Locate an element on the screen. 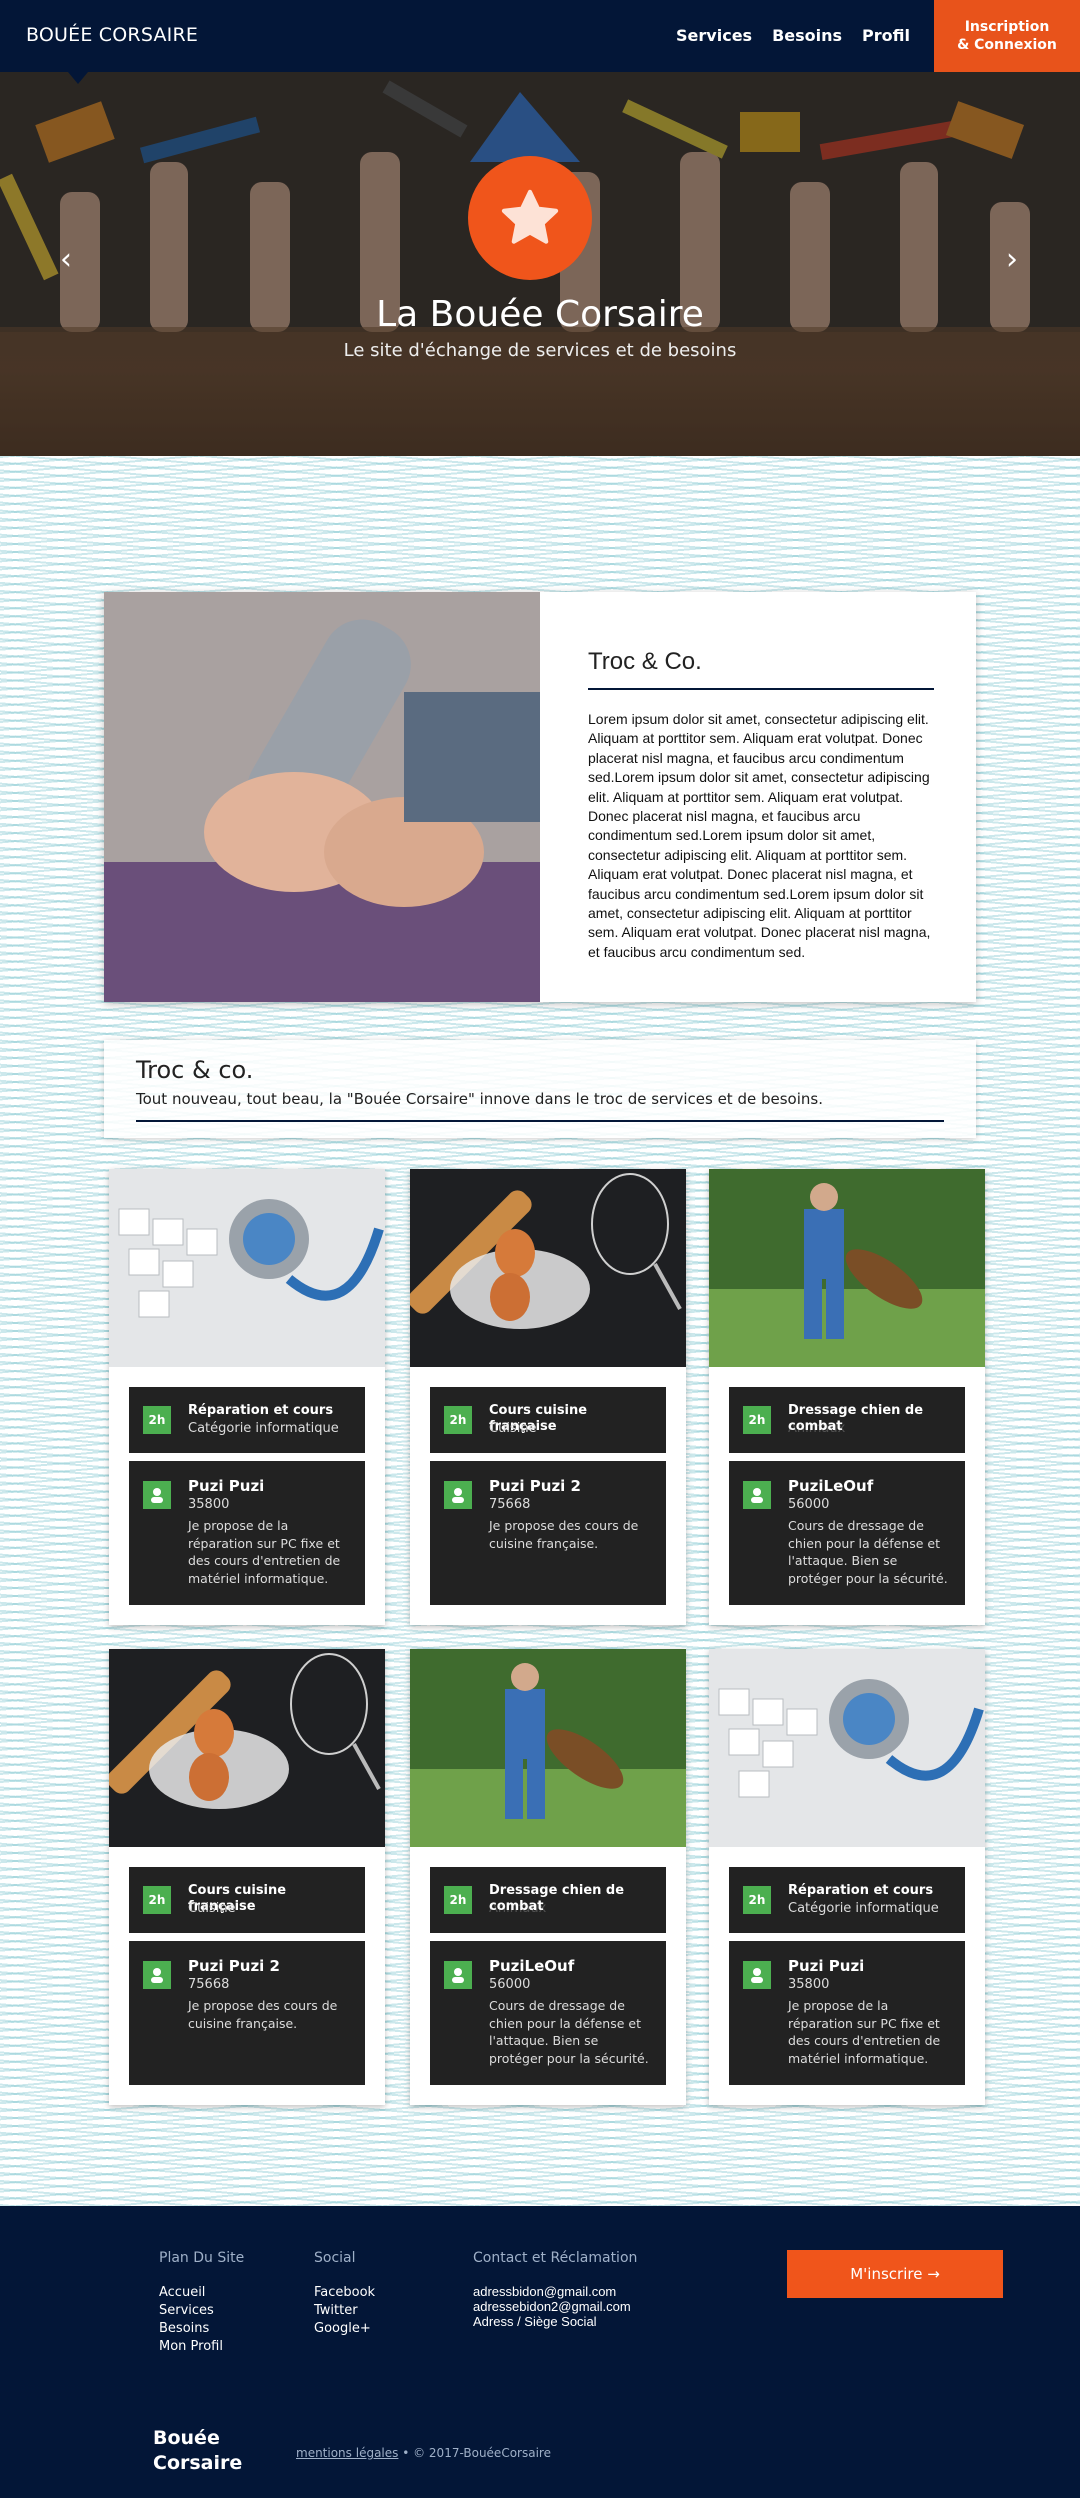 Image resolution: width=1080 pixels, height=2498 pixels. nav-active-indicator is located at coordinates (78, 78).